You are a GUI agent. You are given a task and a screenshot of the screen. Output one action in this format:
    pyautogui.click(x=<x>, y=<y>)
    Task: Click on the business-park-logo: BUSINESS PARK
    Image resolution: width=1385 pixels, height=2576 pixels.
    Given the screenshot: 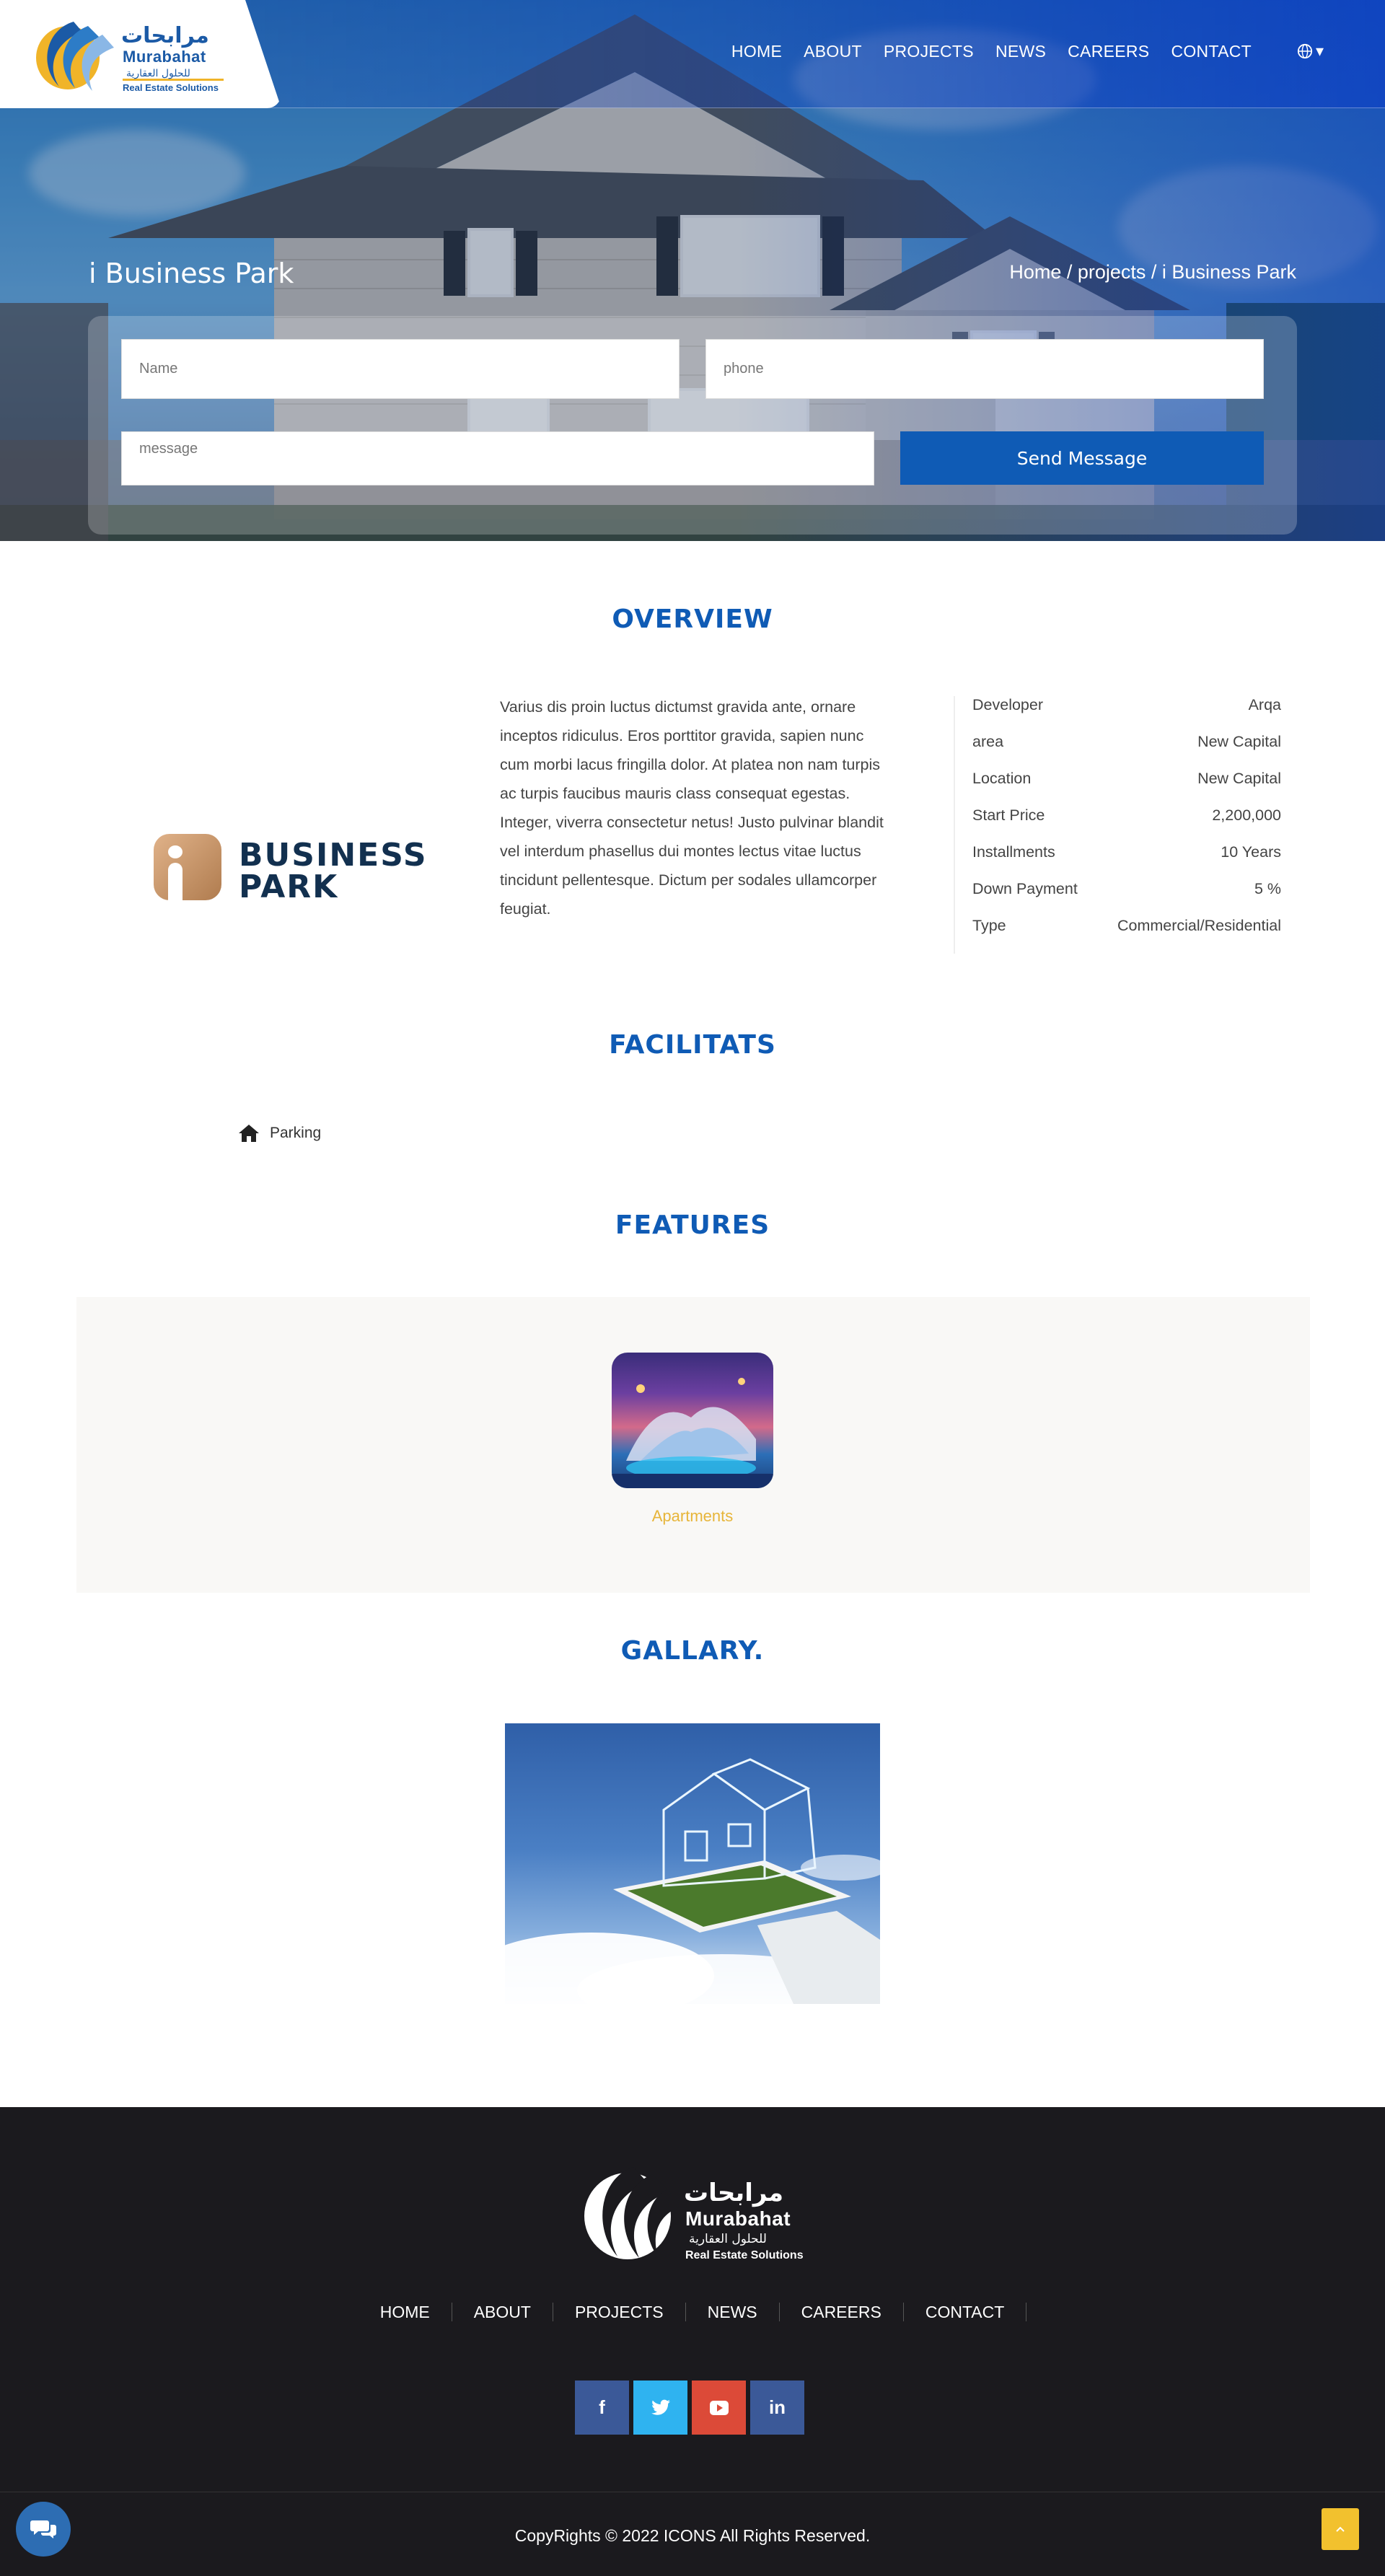 What is the action you would take?
    pyautogui.click(x=291, y=868)
    